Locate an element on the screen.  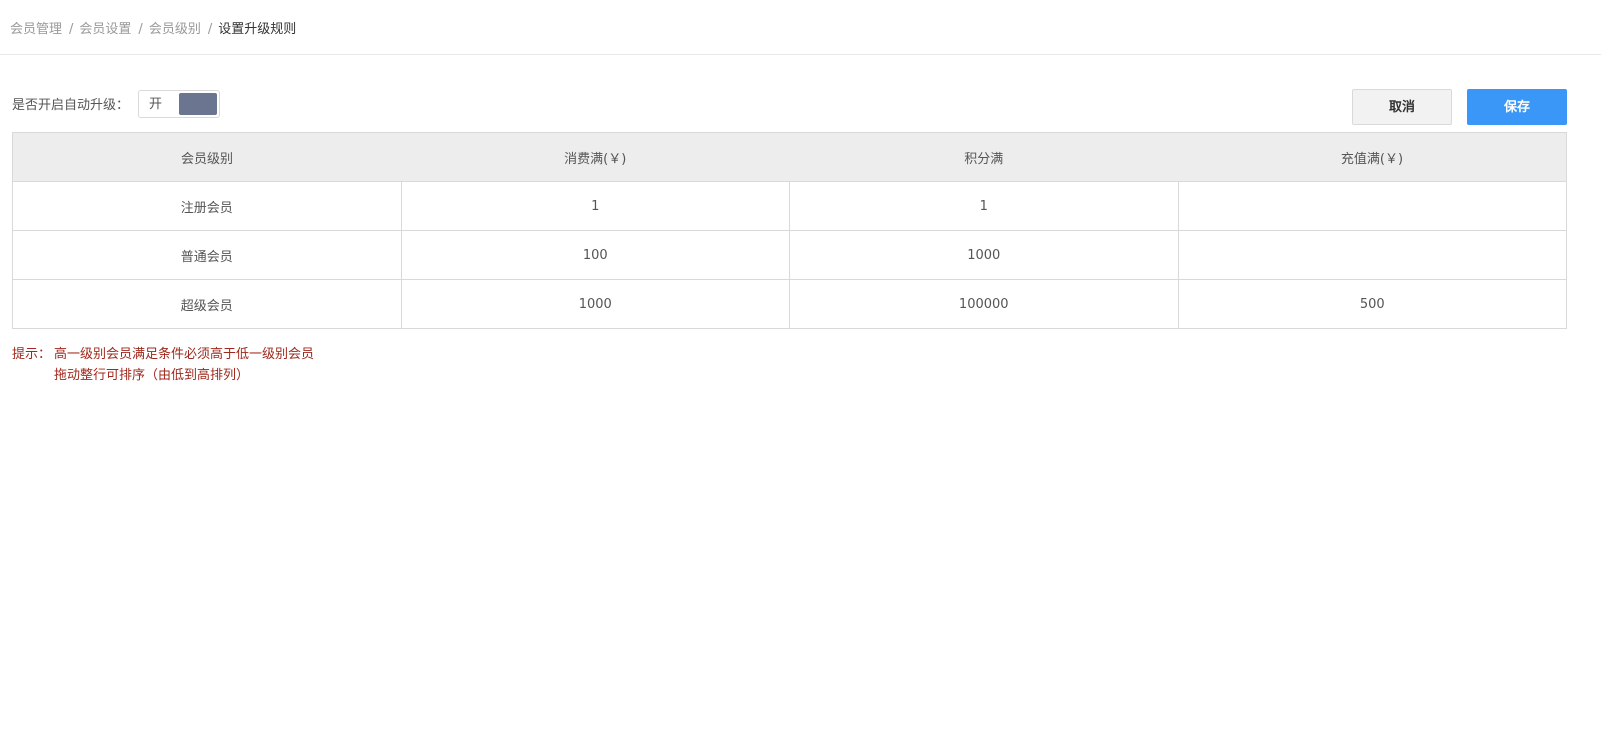
table-header-row: 会员级别 消费满(￥) 积分满 充值满(￥) is located at coordinates (789, 157).